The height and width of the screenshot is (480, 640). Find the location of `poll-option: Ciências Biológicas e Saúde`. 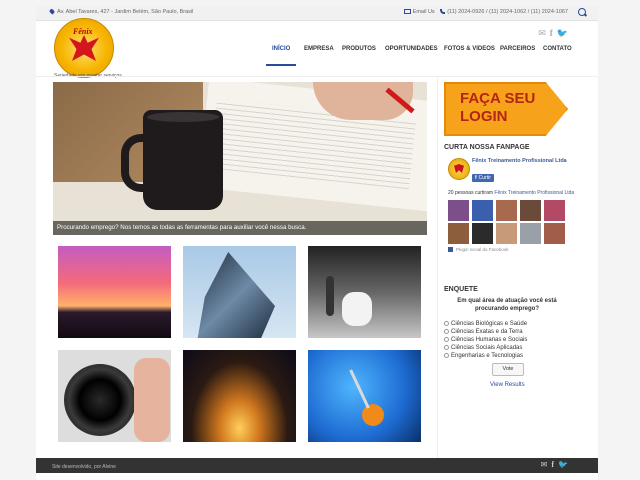

poll-option: Ciências Biológicas e Saúde is located at coordinates (509, 324).